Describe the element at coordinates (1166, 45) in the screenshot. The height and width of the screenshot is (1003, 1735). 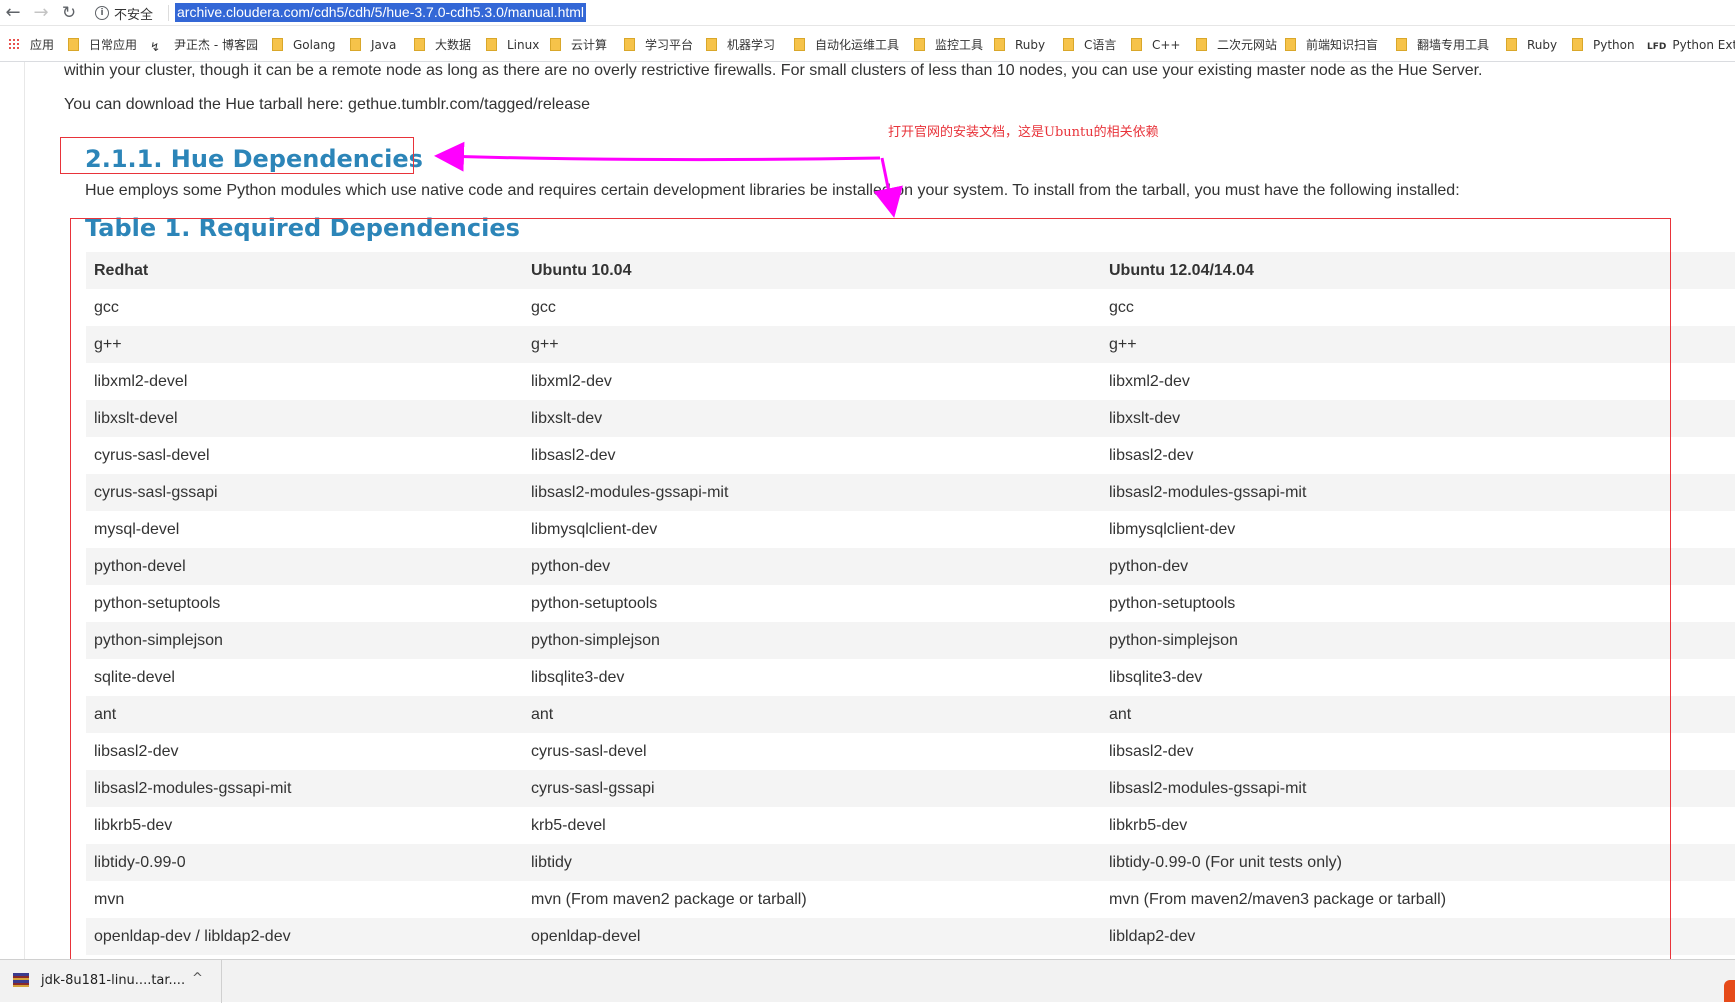
I see `bookmark-label: C++` at that location.